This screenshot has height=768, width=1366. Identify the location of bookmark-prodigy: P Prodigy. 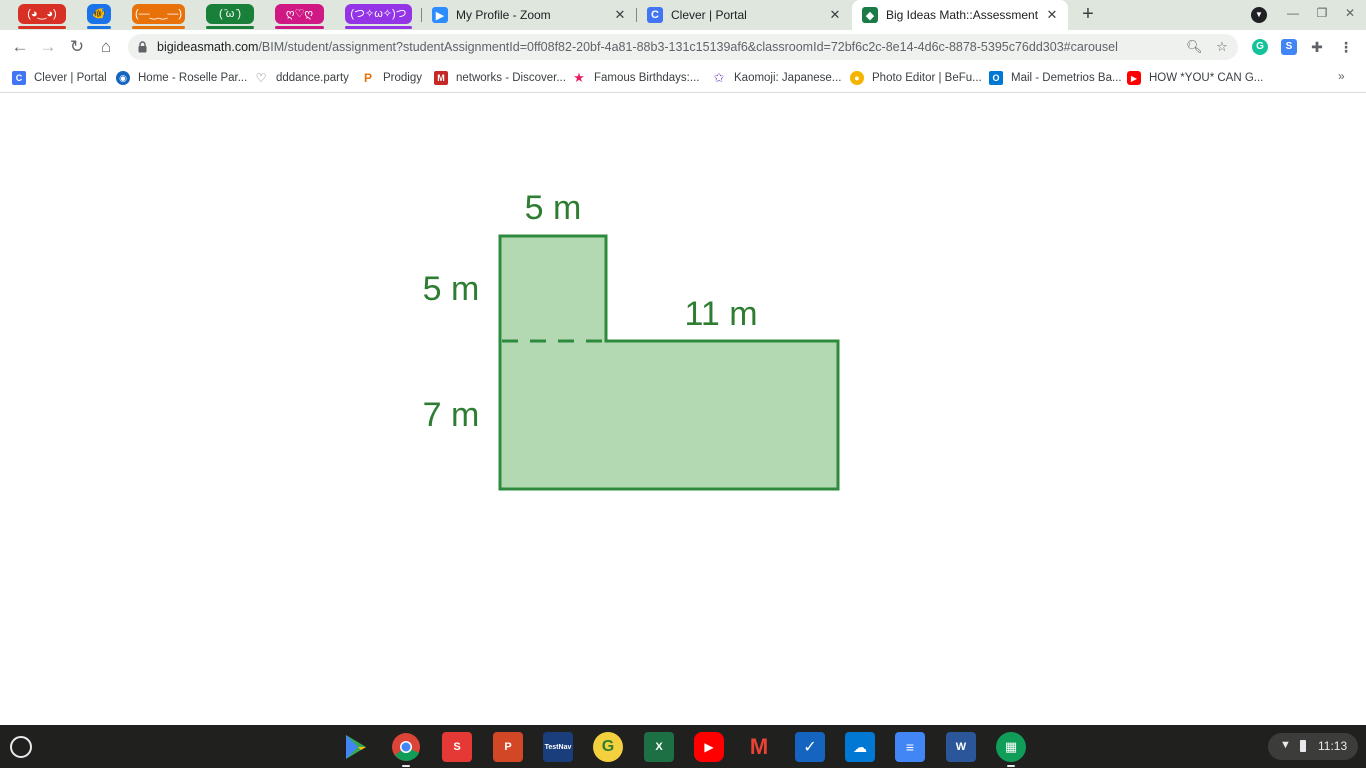
(391, 78).